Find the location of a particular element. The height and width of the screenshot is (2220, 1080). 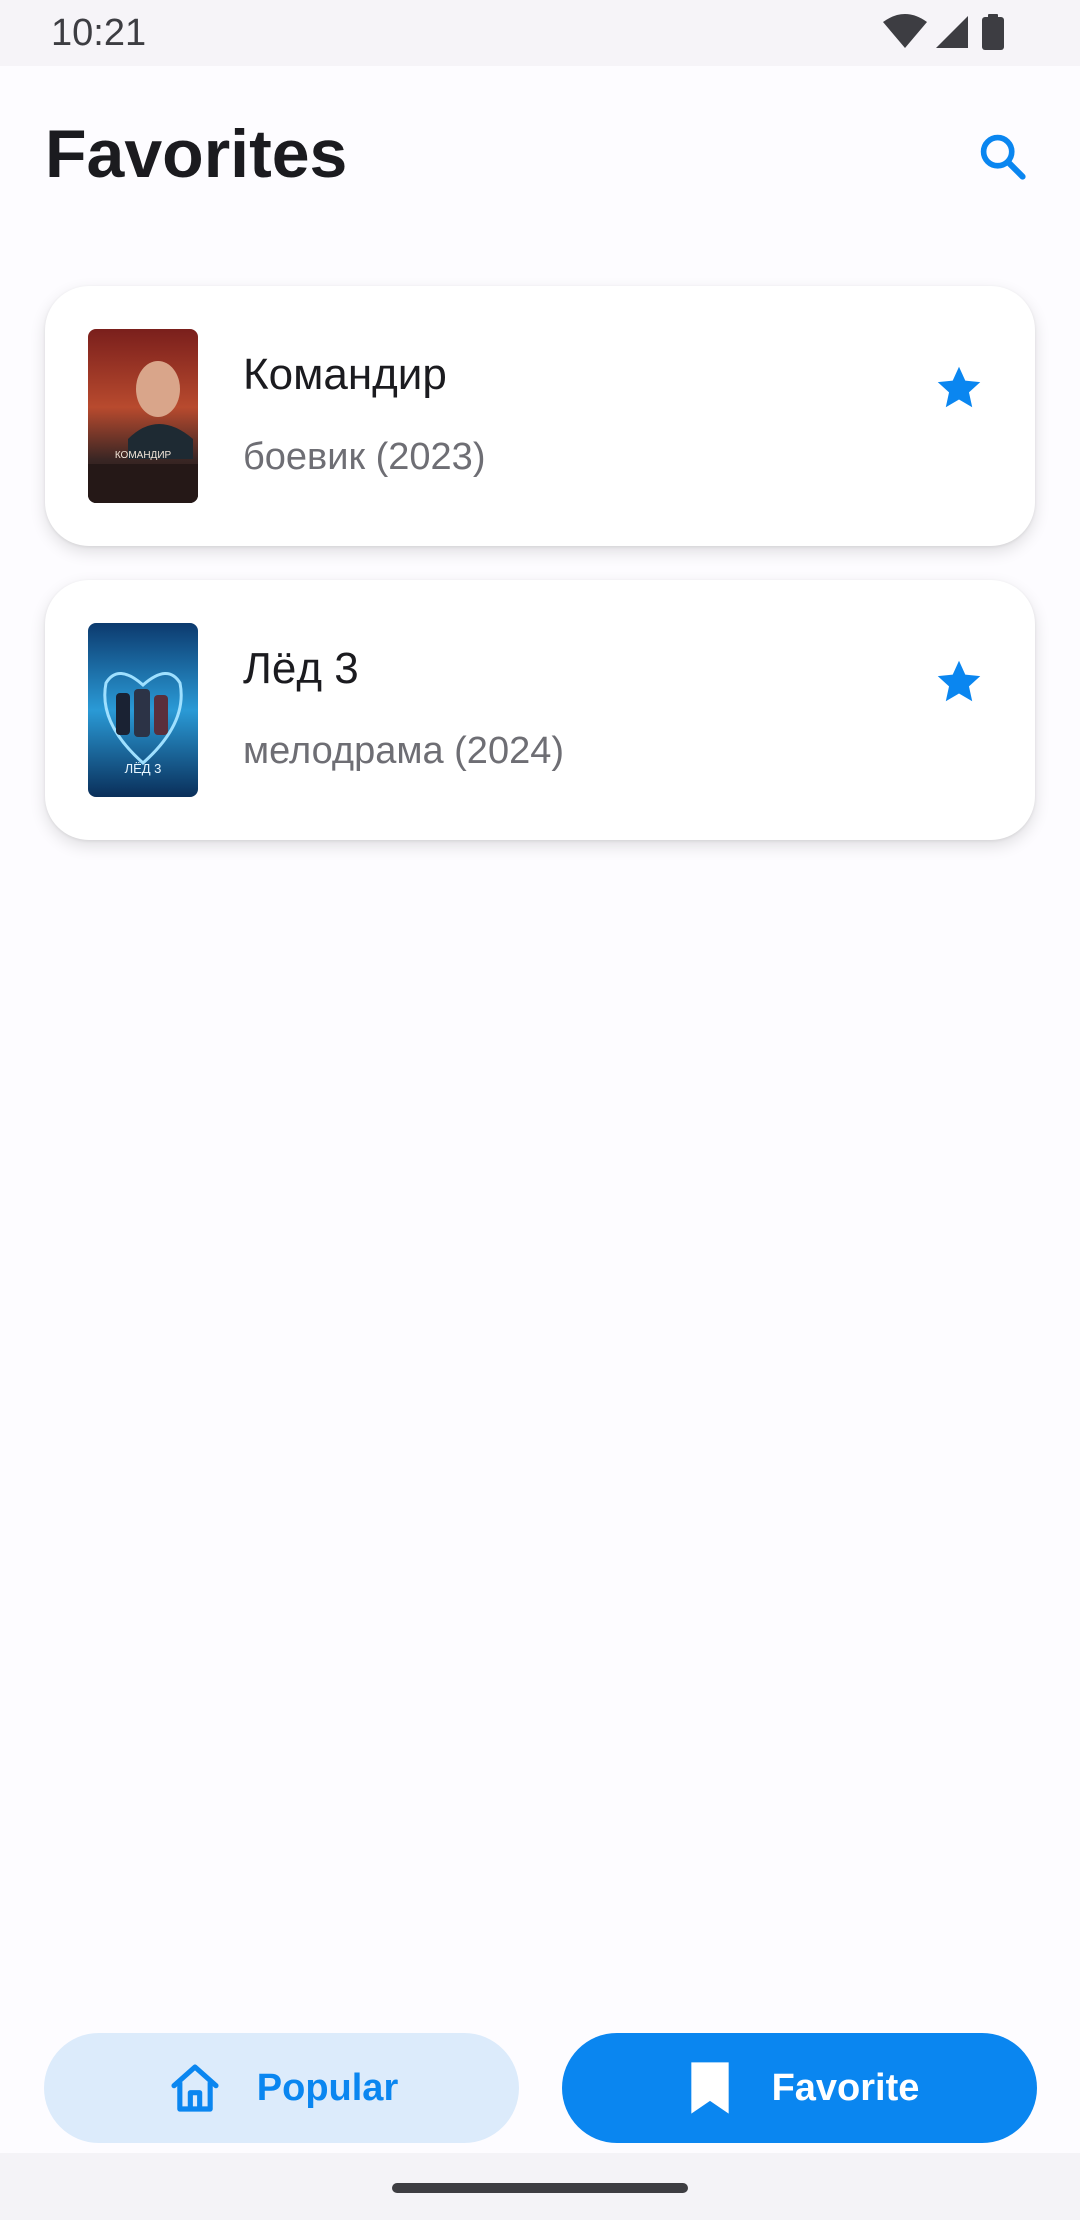

home-gesture-handle is located at coordinates (540, 2188).